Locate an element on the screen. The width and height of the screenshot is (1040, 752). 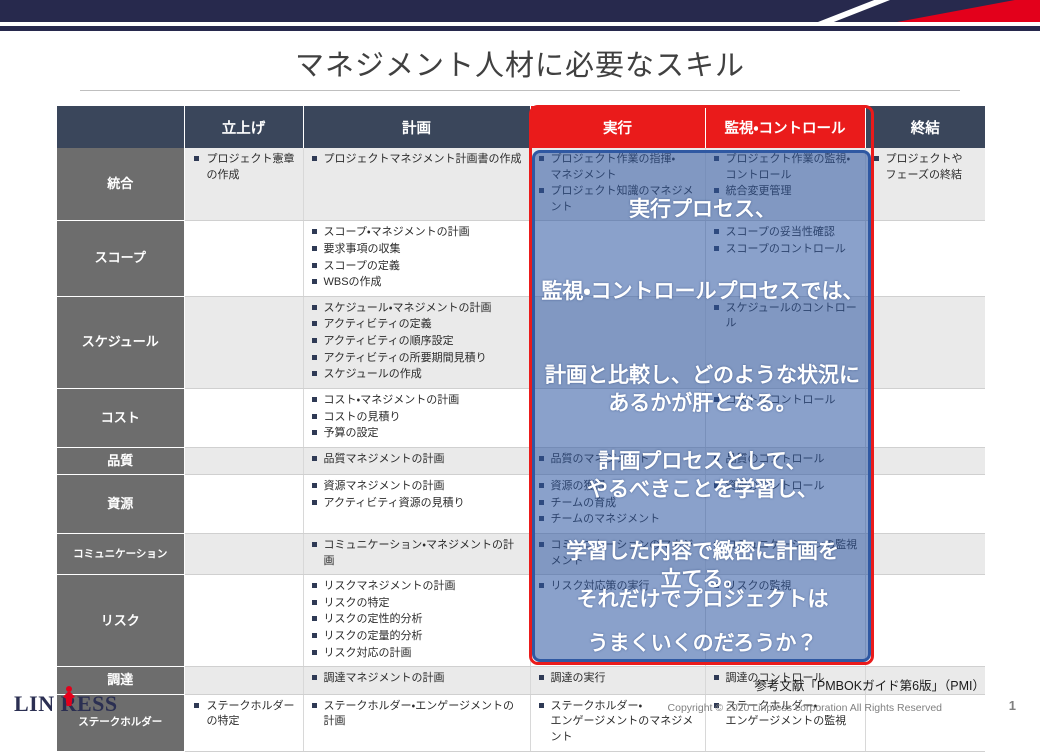
table-header-area is located at coordinates (121, 127).